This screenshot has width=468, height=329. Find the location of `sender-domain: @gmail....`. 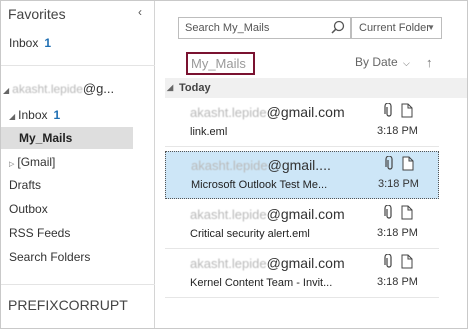

sender-domain: @gmail.... is located at coordinates (299, 165).